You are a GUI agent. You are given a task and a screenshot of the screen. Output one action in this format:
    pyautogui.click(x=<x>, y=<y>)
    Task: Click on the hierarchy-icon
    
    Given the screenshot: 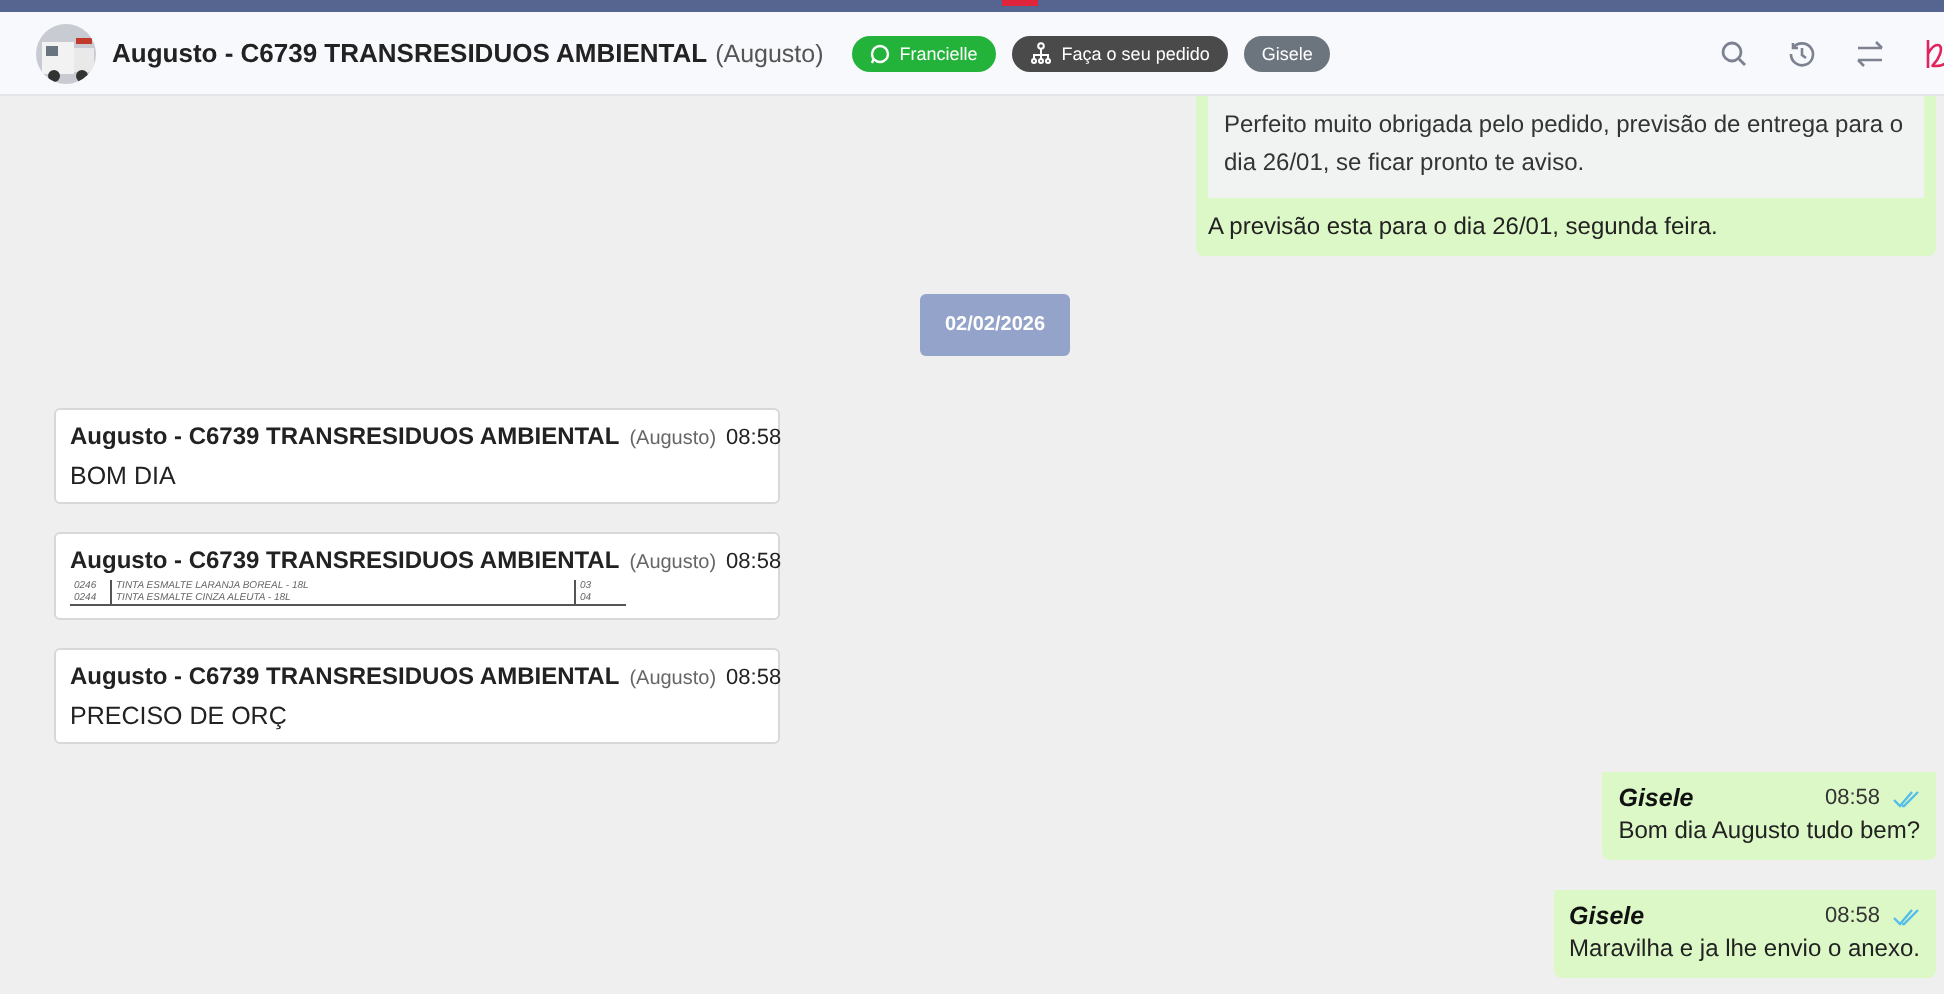 What is the action you would take?
    pyautogui.click(x=1040, y=53)
    